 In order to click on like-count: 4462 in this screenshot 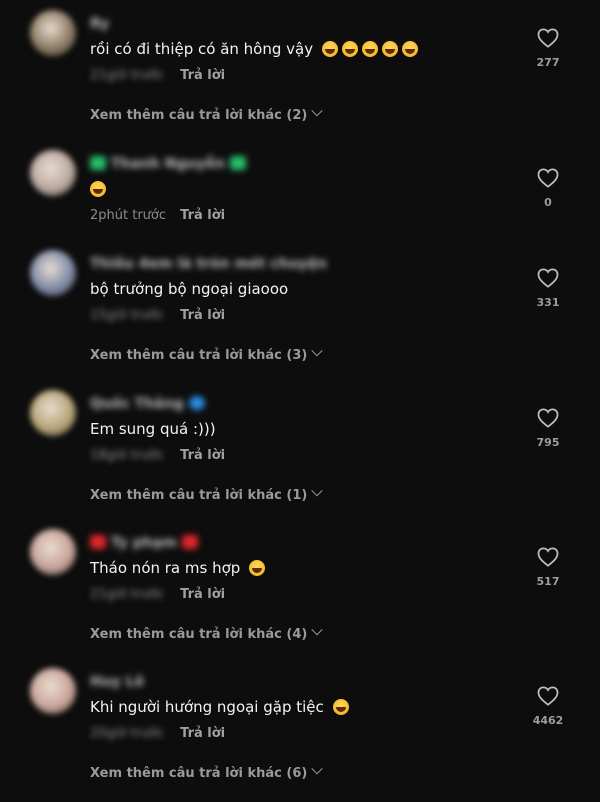, I will do `click(548, 720)`.